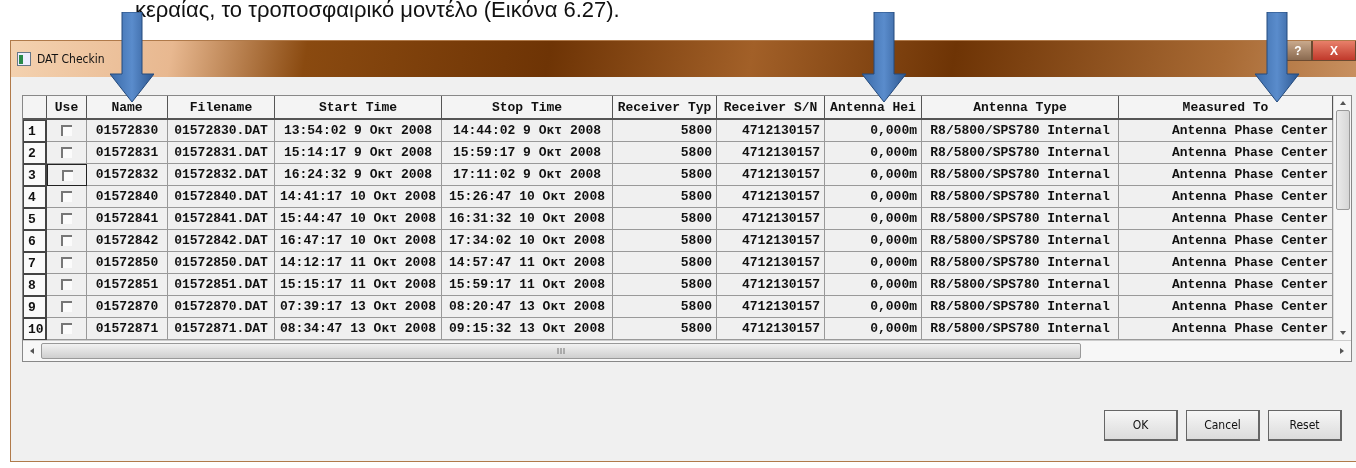 The width and height of the screenshot is (1356, 468). Describe the element at coordinates (35, 263) in the screenshot. I see `row-number: 7` at that location.